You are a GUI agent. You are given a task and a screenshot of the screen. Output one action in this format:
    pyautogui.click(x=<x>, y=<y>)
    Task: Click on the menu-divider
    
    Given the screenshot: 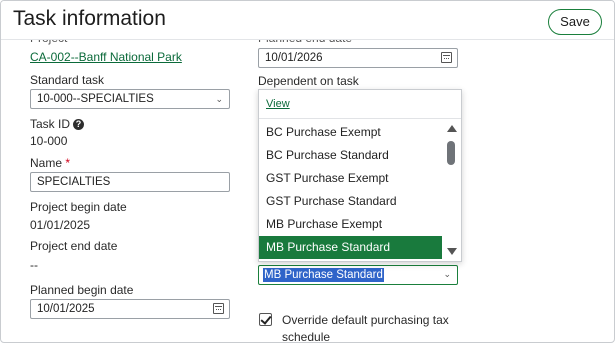 What is the action you would take?
    pyautogui.click(x=360, y=118)
    